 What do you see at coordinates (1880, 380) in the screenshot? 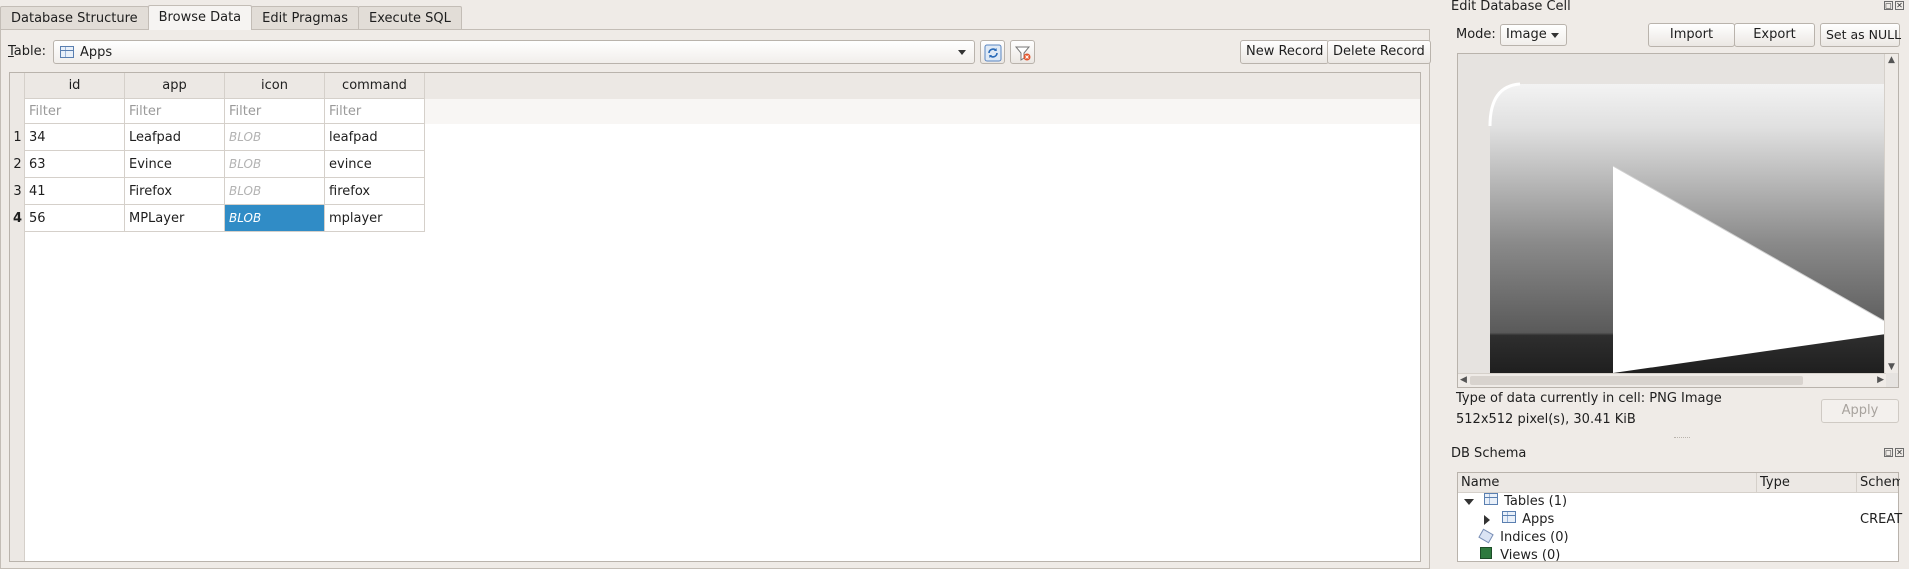
I see `scroll-right-icon: ▶` at bounding box center [1880, 380].